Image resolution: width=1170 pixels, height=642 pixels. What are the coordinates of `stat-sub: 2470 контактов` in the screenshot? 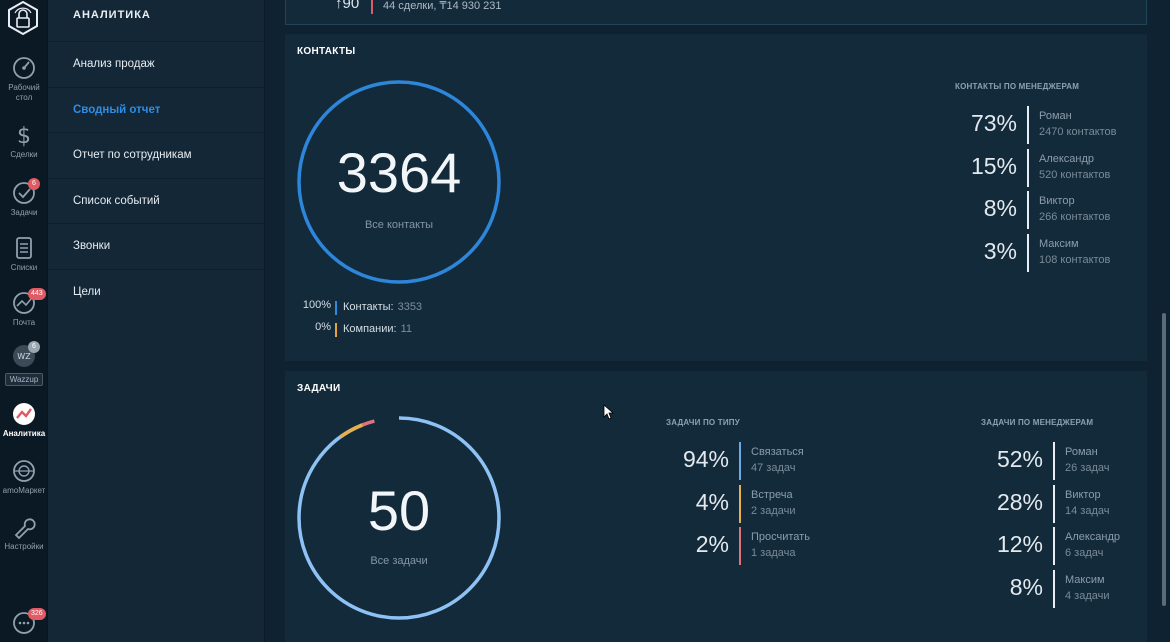 It's located at (1078, 132).